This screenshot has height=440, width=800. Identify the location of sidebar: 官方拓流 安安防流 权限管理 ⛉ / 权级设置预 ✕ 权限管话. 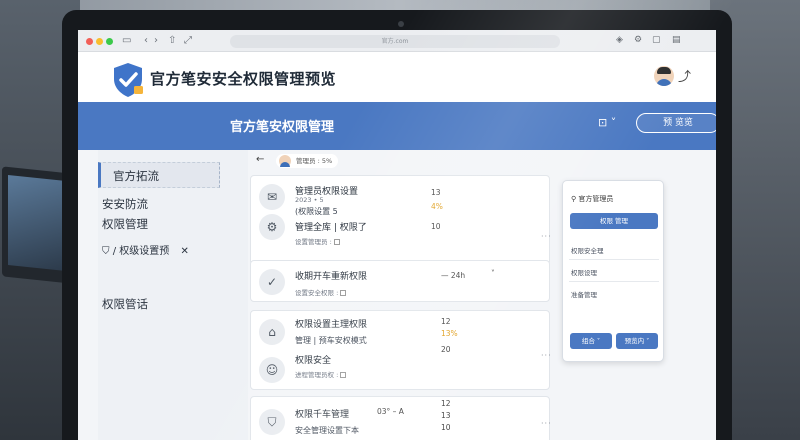
(173, 295).